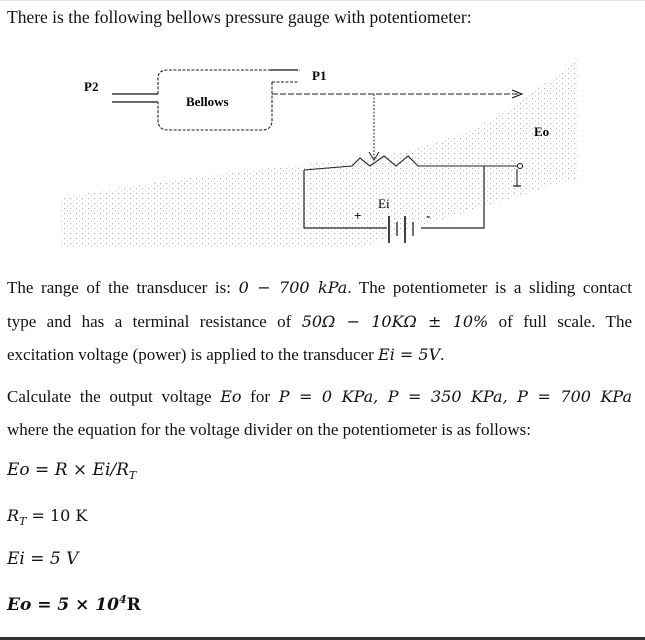 The height and width of the screenshot is (640, 645). I want to click on bellows-body, so click(228, 100).